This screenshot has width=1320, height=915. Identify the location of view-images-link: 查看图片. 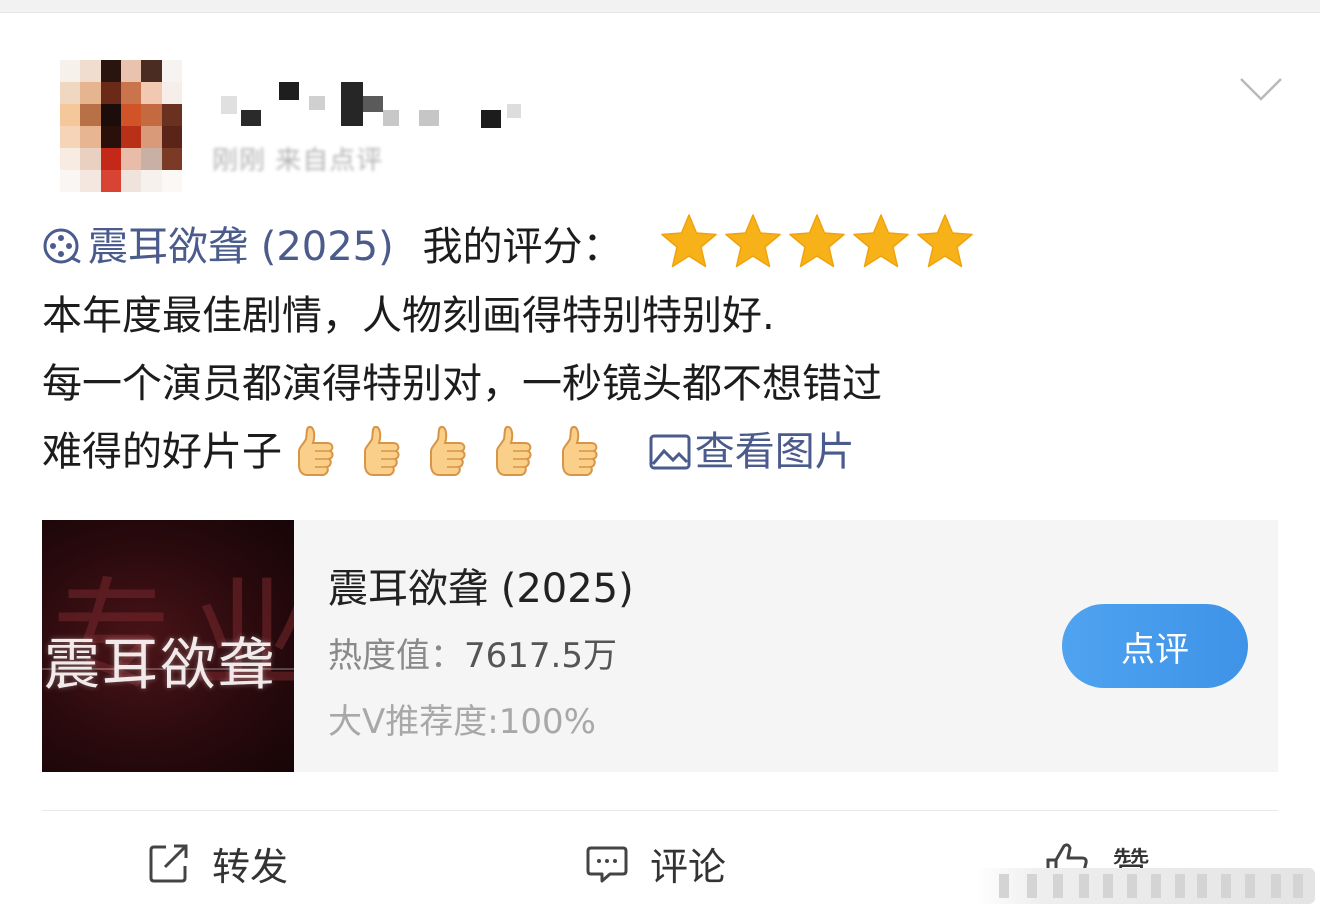
(752, 452).